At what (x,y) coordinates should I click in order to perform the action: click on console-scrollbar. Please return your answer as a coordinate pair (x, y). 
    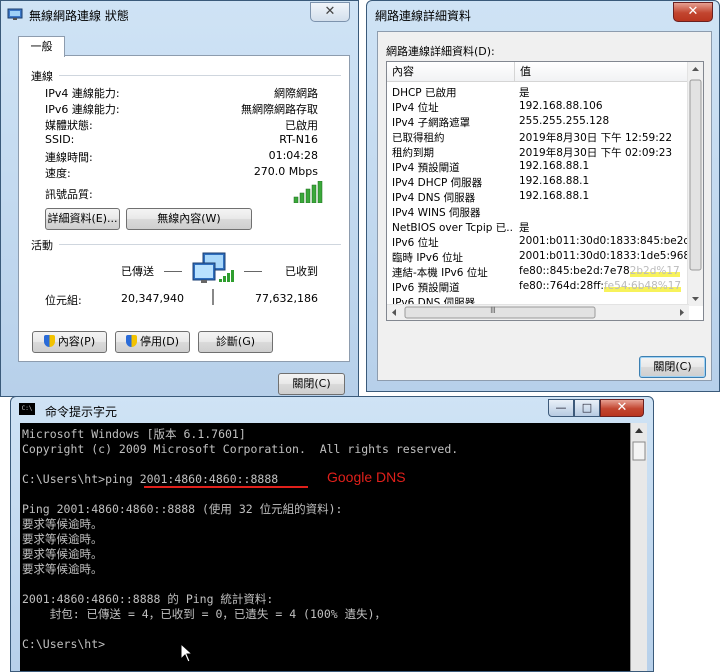
    Looking at the image, I should click on (638, 547).